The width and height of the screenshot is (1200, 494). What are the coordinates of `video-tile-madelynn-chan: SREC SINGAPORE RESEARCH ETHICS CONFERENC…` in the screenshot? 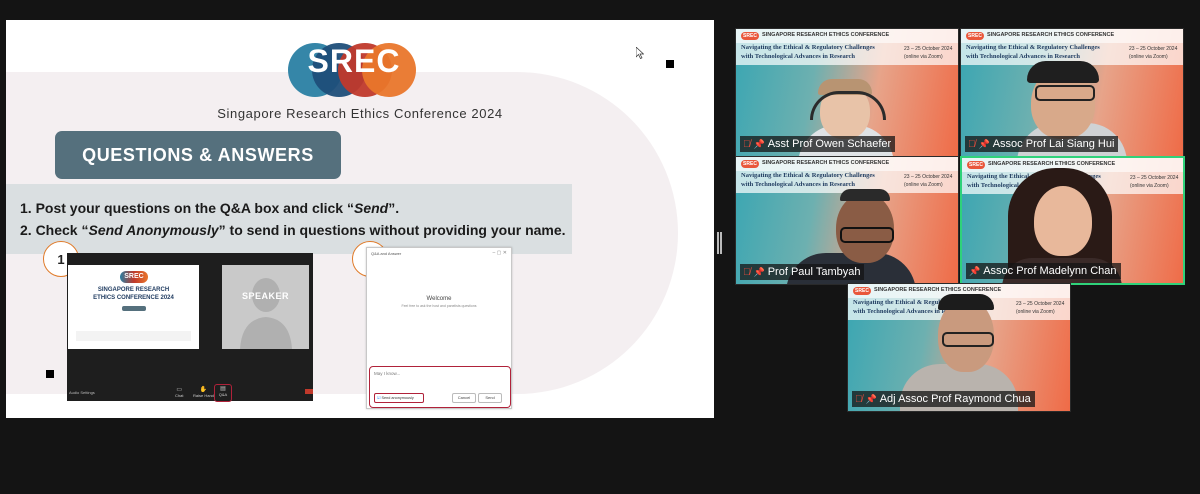 It's located at (1072, 220).